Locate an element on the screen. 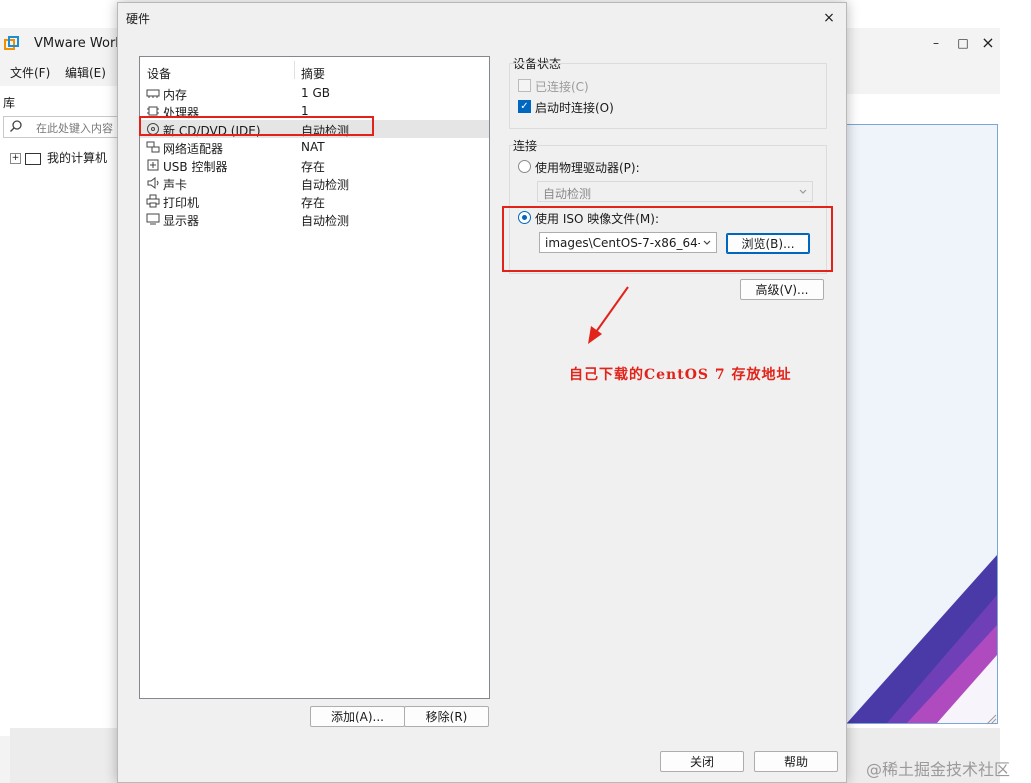 The width and height of the screenshot is (1031, 783). connect-at-power-on-checkbox: ✓ is located at coordinates (524, 106).